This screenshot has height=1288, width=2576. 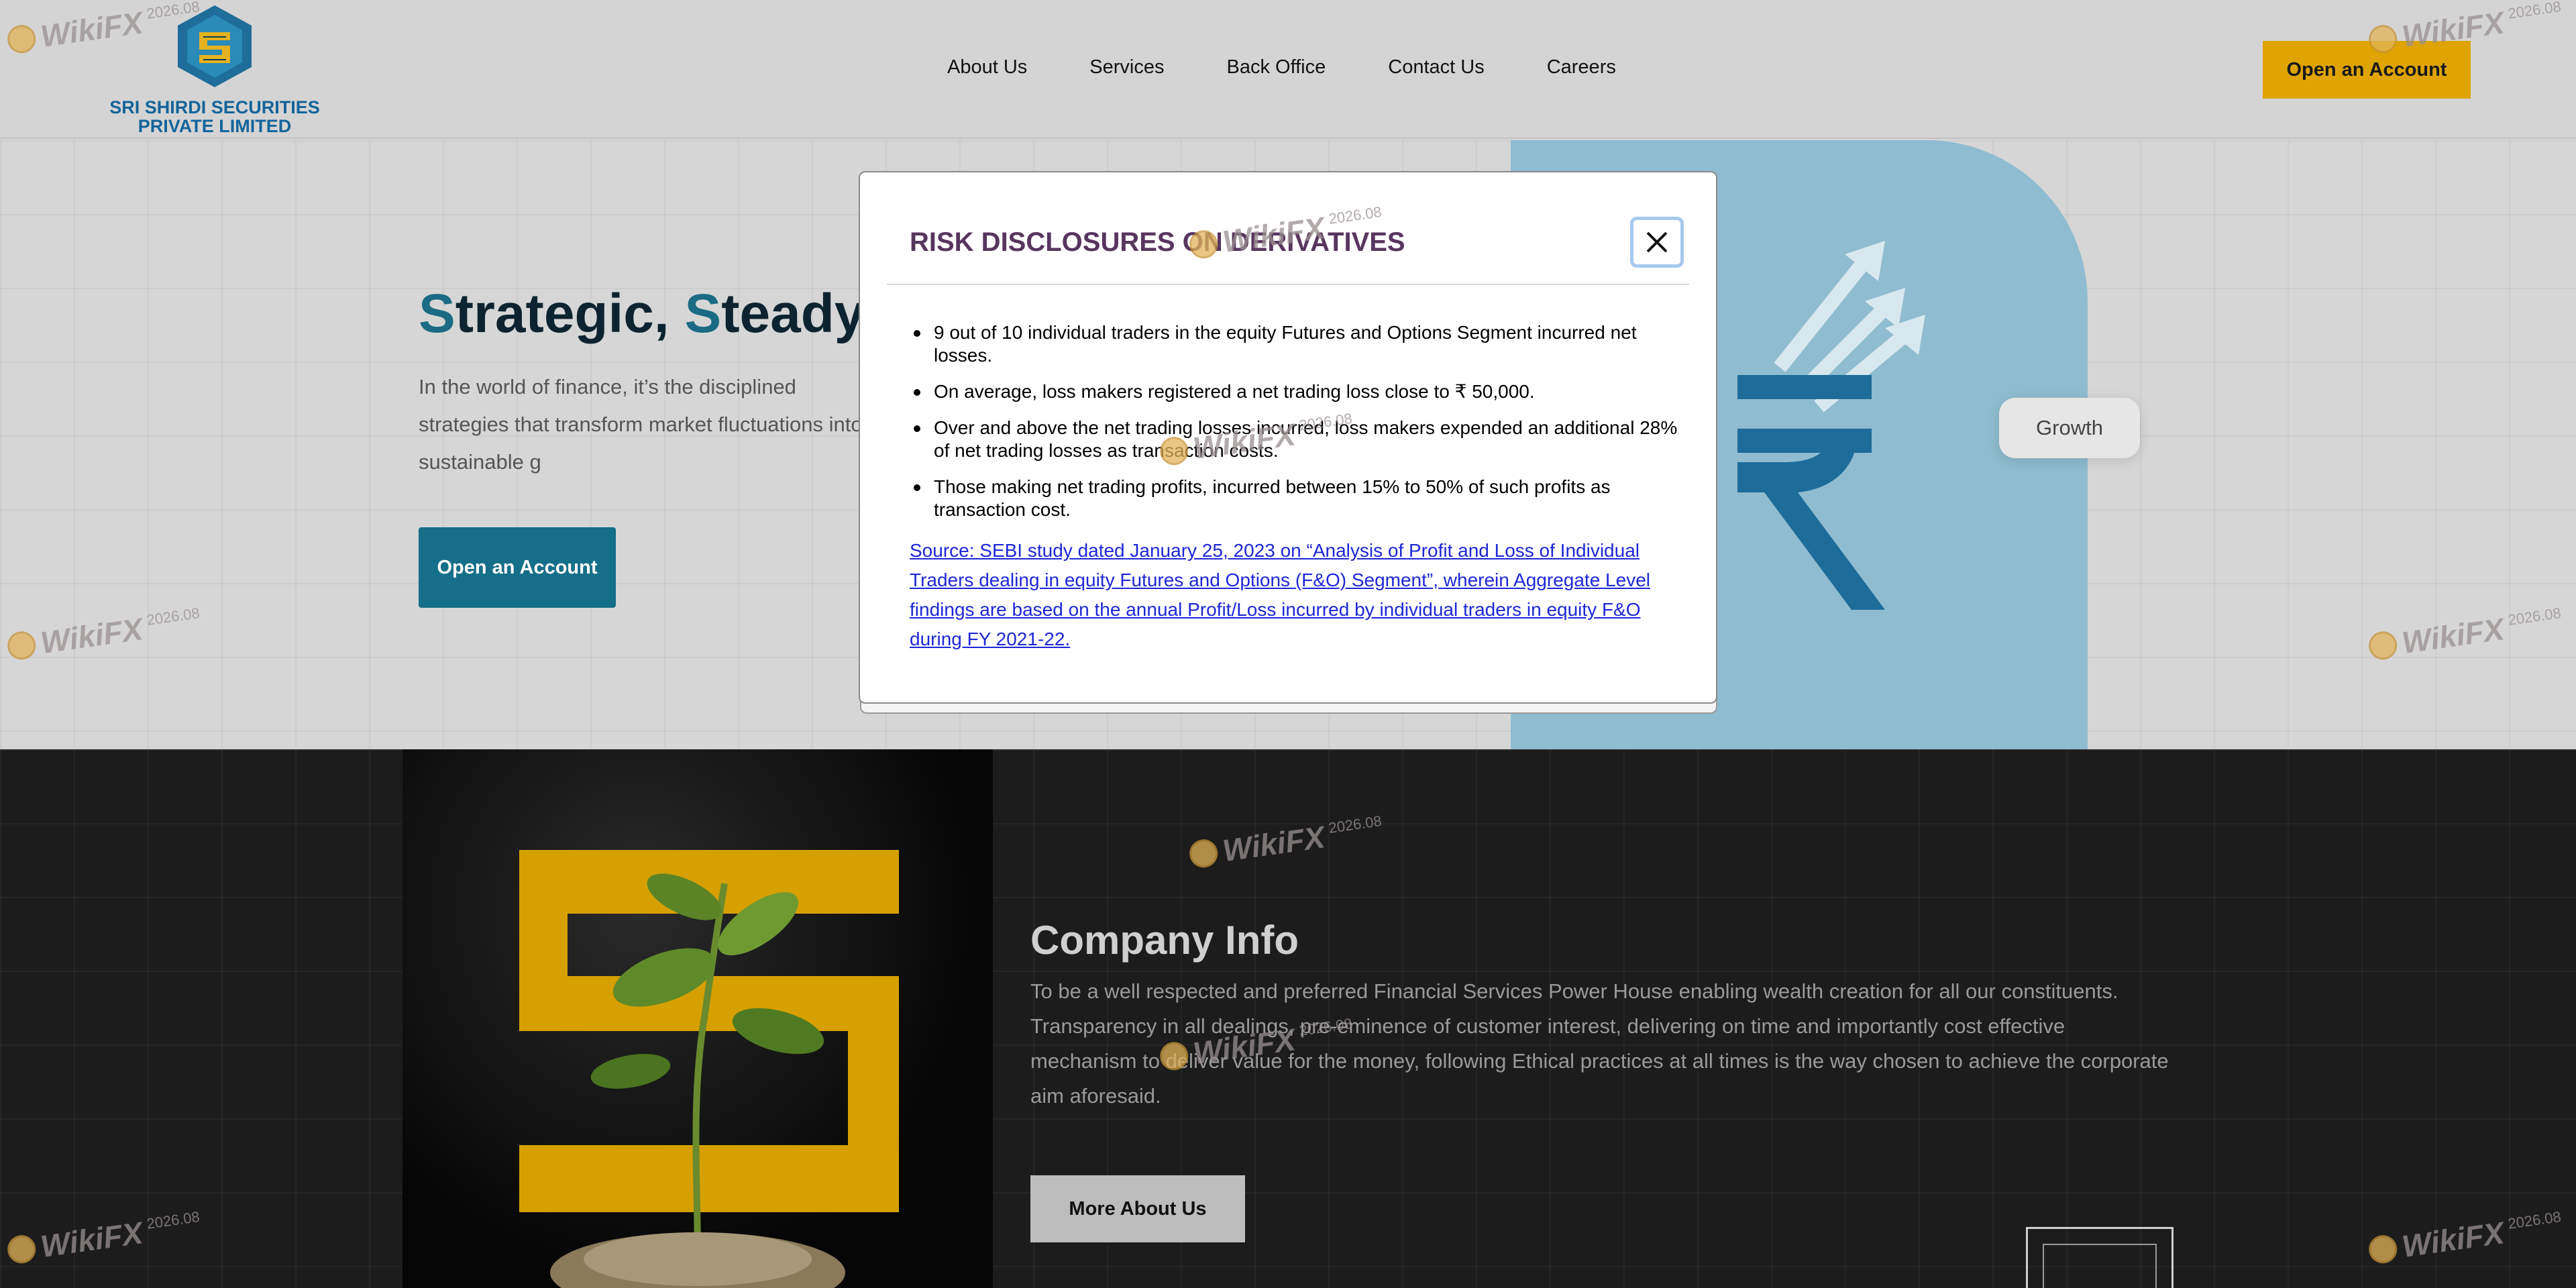 What do you see at coordinates (2100, 1266) in the screenshot?
I see `frame-inner` at bounding box center [2100, 1266].